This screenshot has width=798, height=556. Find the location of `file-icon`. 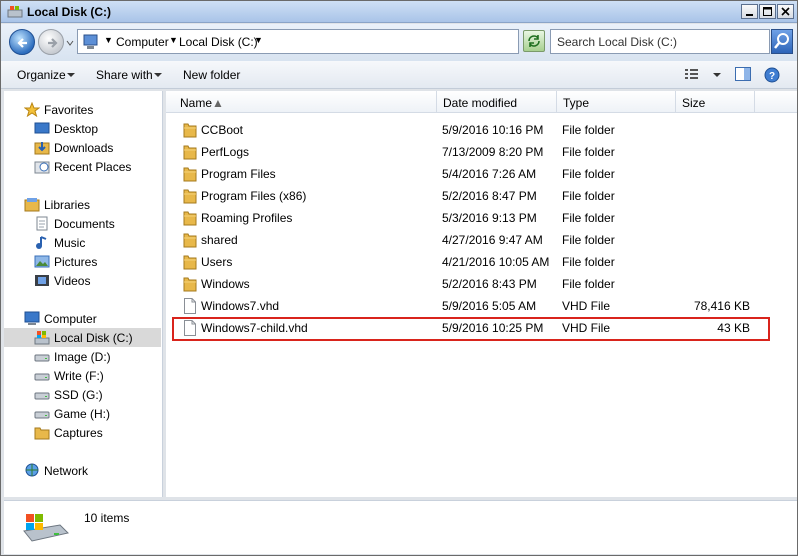

file-icon is located at coordinates (190, 306).